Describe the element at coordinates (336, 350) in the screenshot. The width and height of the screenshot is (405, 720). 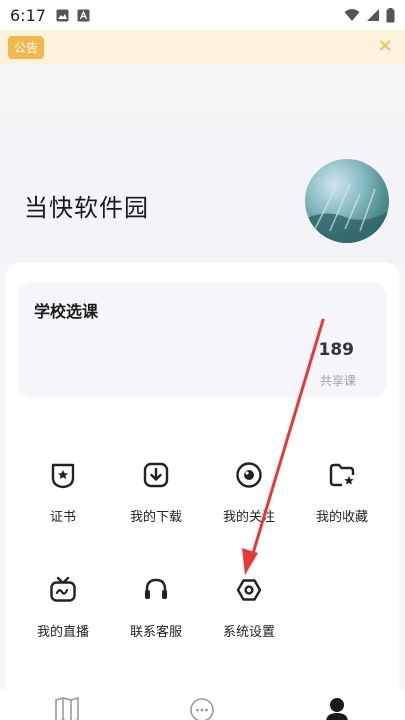
I see `shared-course-count: 189` at that location.